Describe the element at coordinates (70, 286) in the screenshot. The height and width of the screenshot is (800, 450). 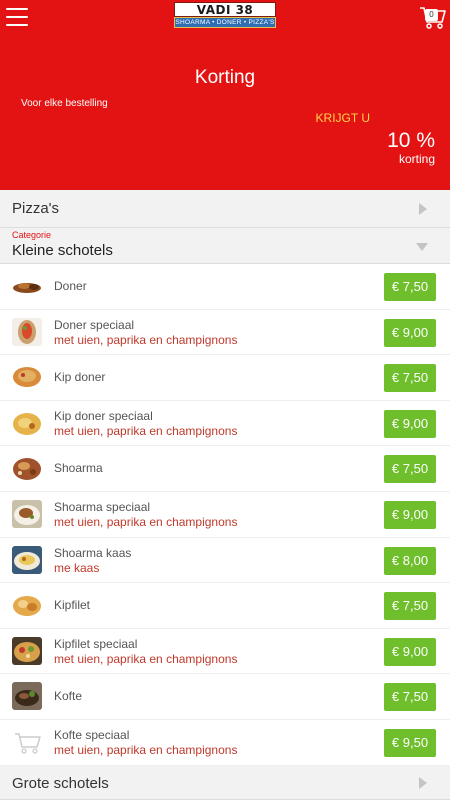
I see `item-name: Doner` at that location.